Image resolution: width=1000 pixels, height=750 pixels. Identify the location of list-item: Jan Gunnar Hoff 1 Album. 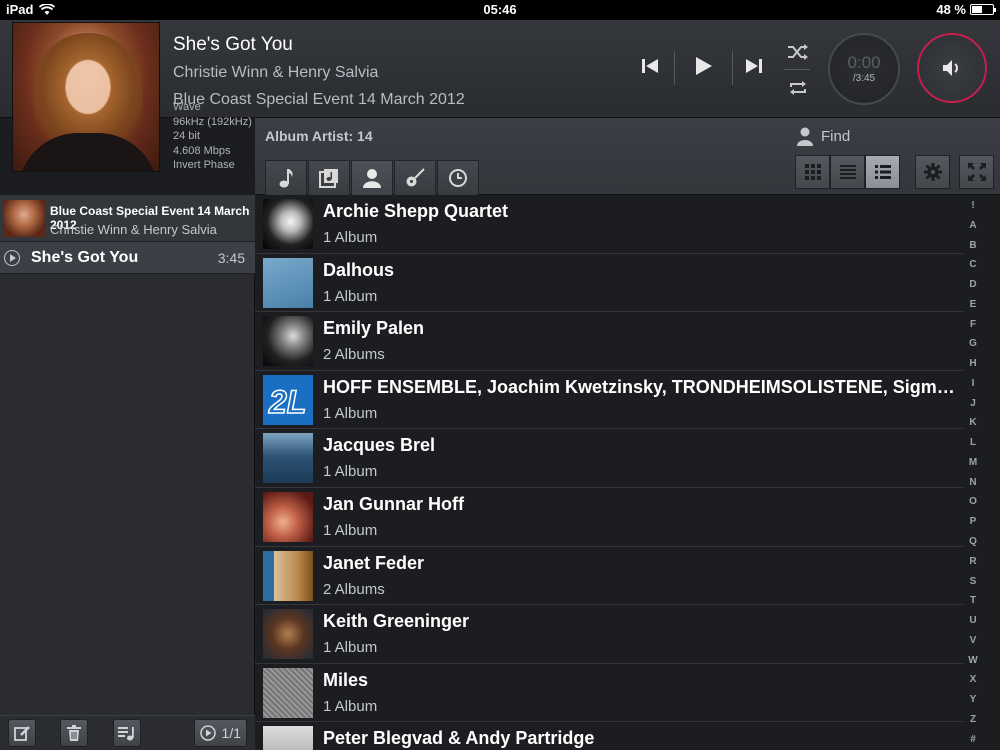
(609, 517).